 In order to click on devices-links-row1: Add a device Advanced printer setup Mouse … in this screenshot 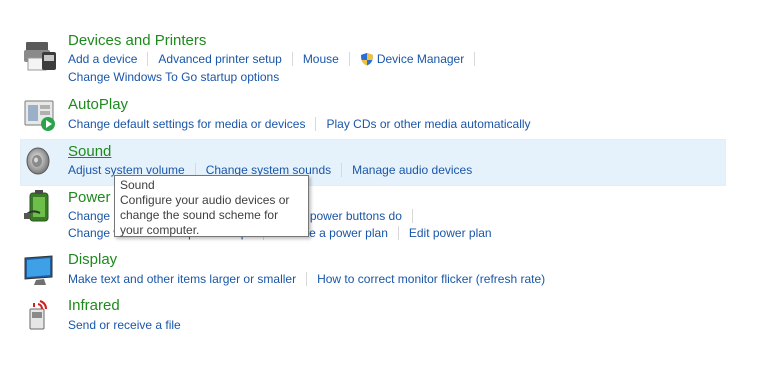, I will do `click(276, 59)`.